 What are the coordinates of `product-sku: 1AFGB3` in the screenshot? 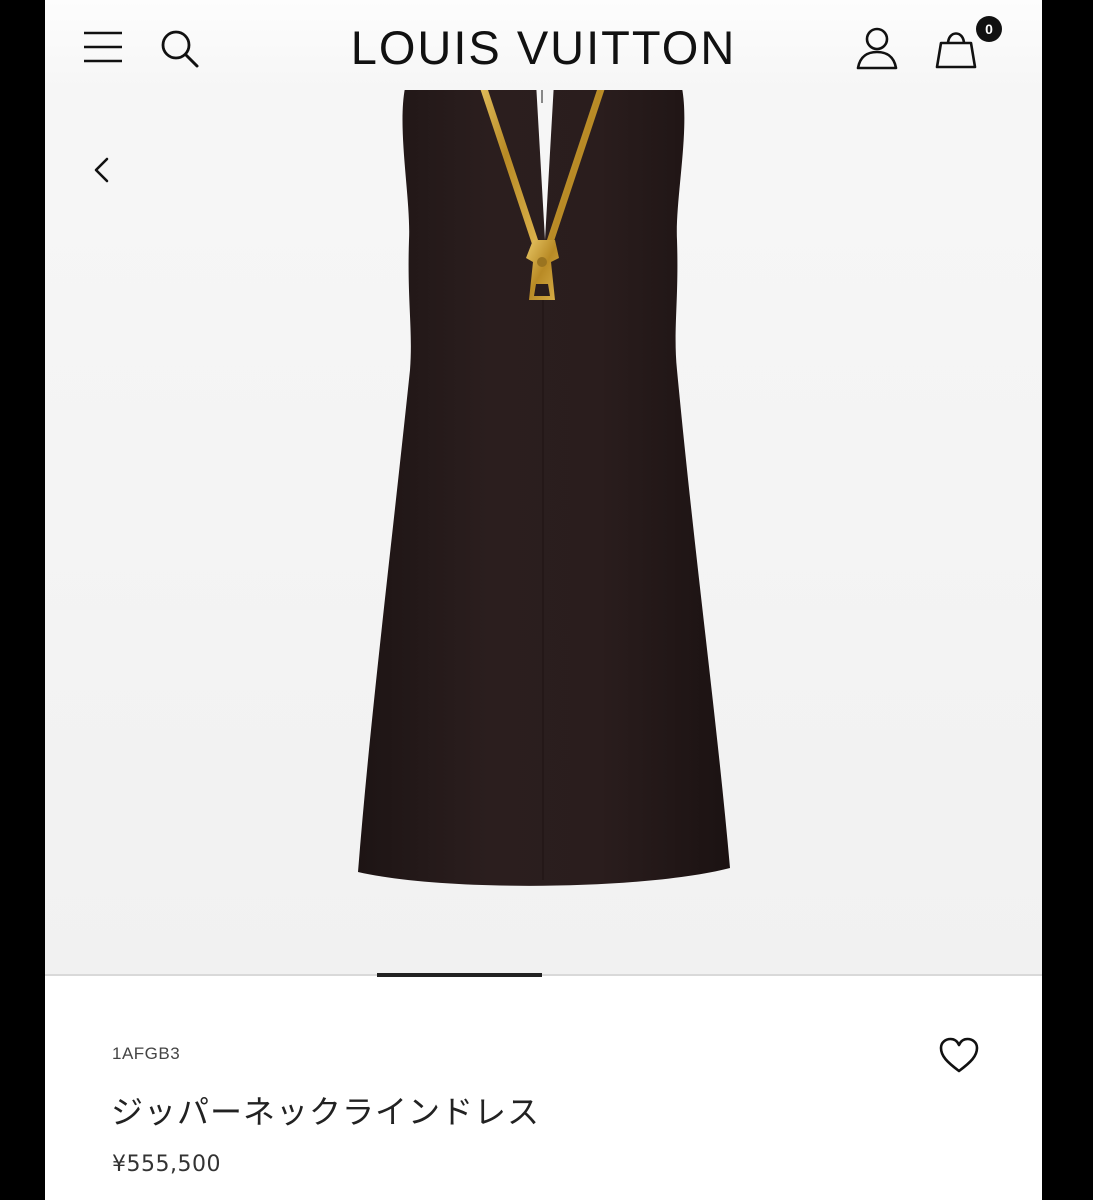 It's located at (146, 1053).